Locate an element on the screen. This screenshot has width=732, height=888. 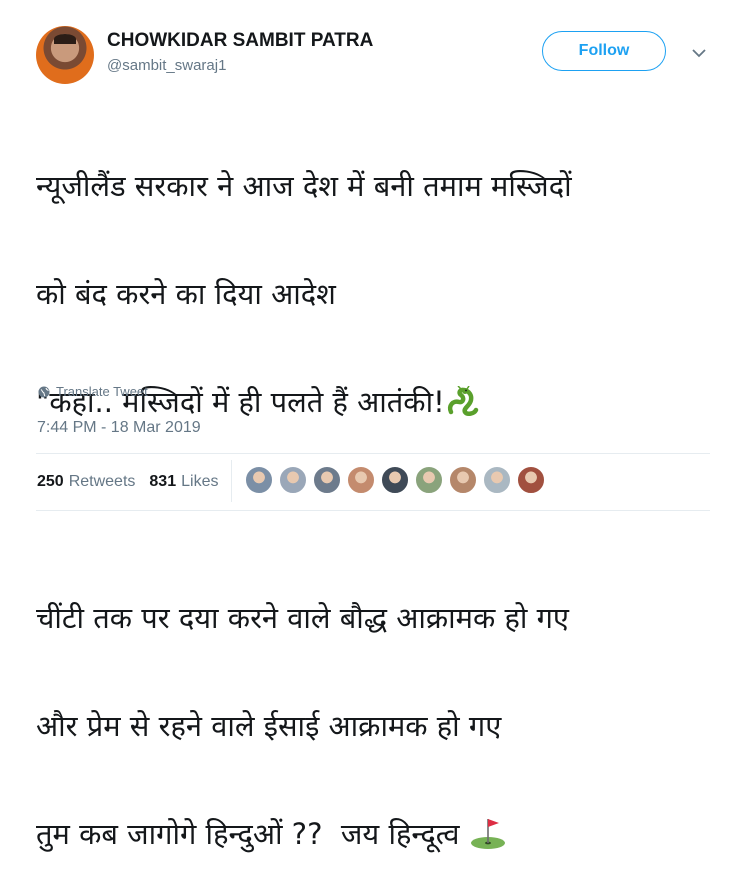
author-avatar is located at coordinates (65, 55).